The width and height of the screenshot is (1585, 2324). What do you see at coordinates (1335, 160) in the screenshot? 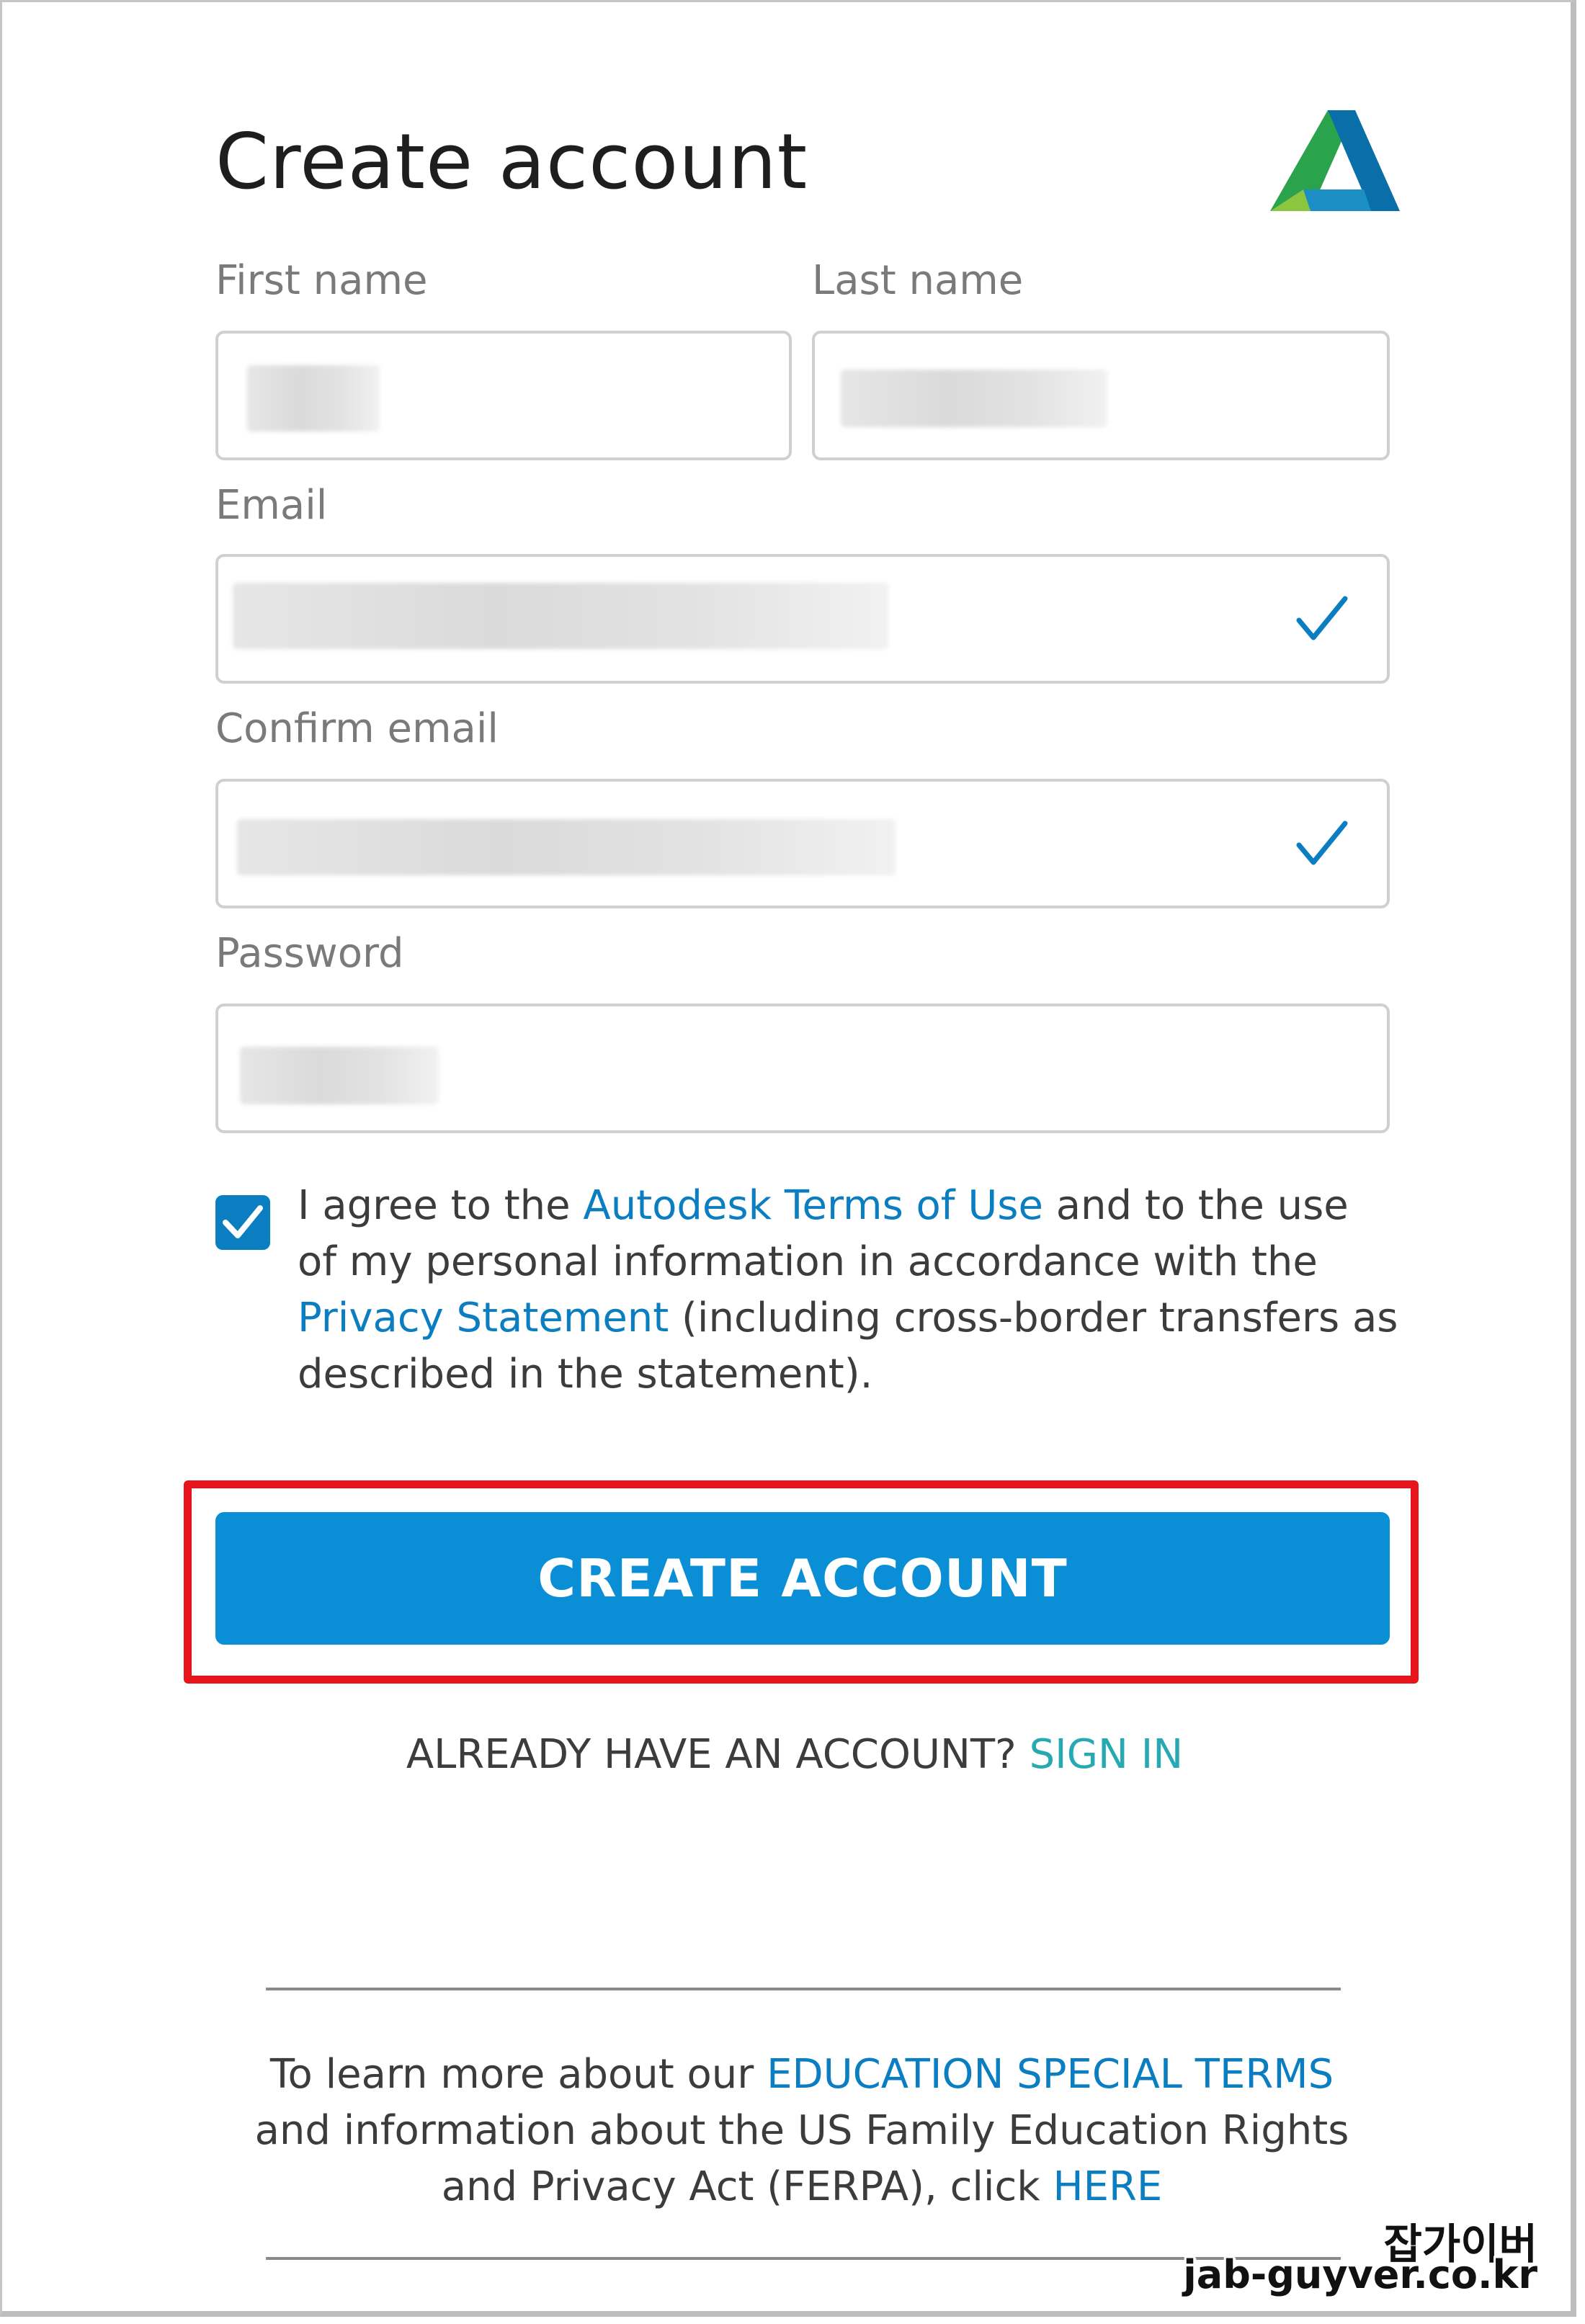
I see `autodesk-logo-icon` at bounding box center [1335, 160].